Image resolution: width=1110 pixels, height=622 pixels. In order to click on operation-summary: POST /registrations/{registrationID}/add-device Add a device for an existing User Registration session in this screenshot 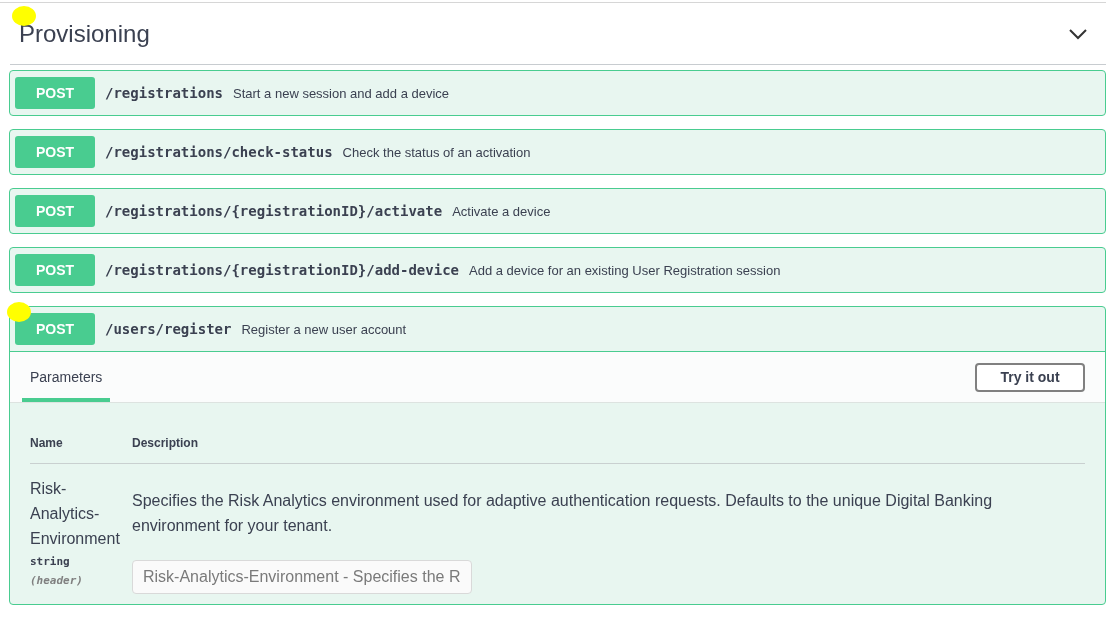, I will do `click(557, 270)`.